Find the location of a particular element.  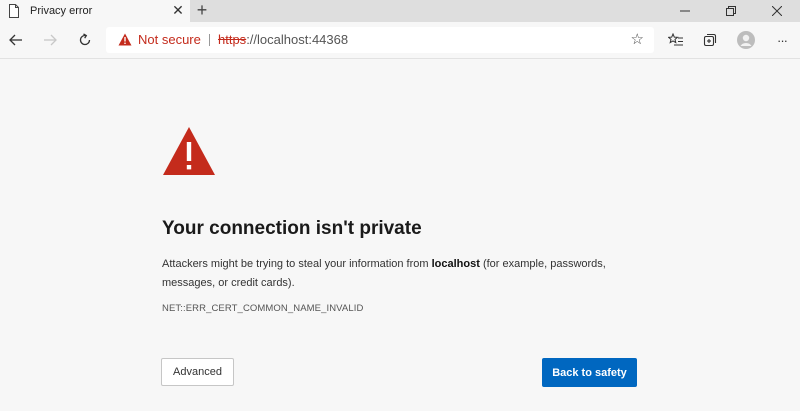

tab-close-icon: ✕ is located at coordinates (178, 10).